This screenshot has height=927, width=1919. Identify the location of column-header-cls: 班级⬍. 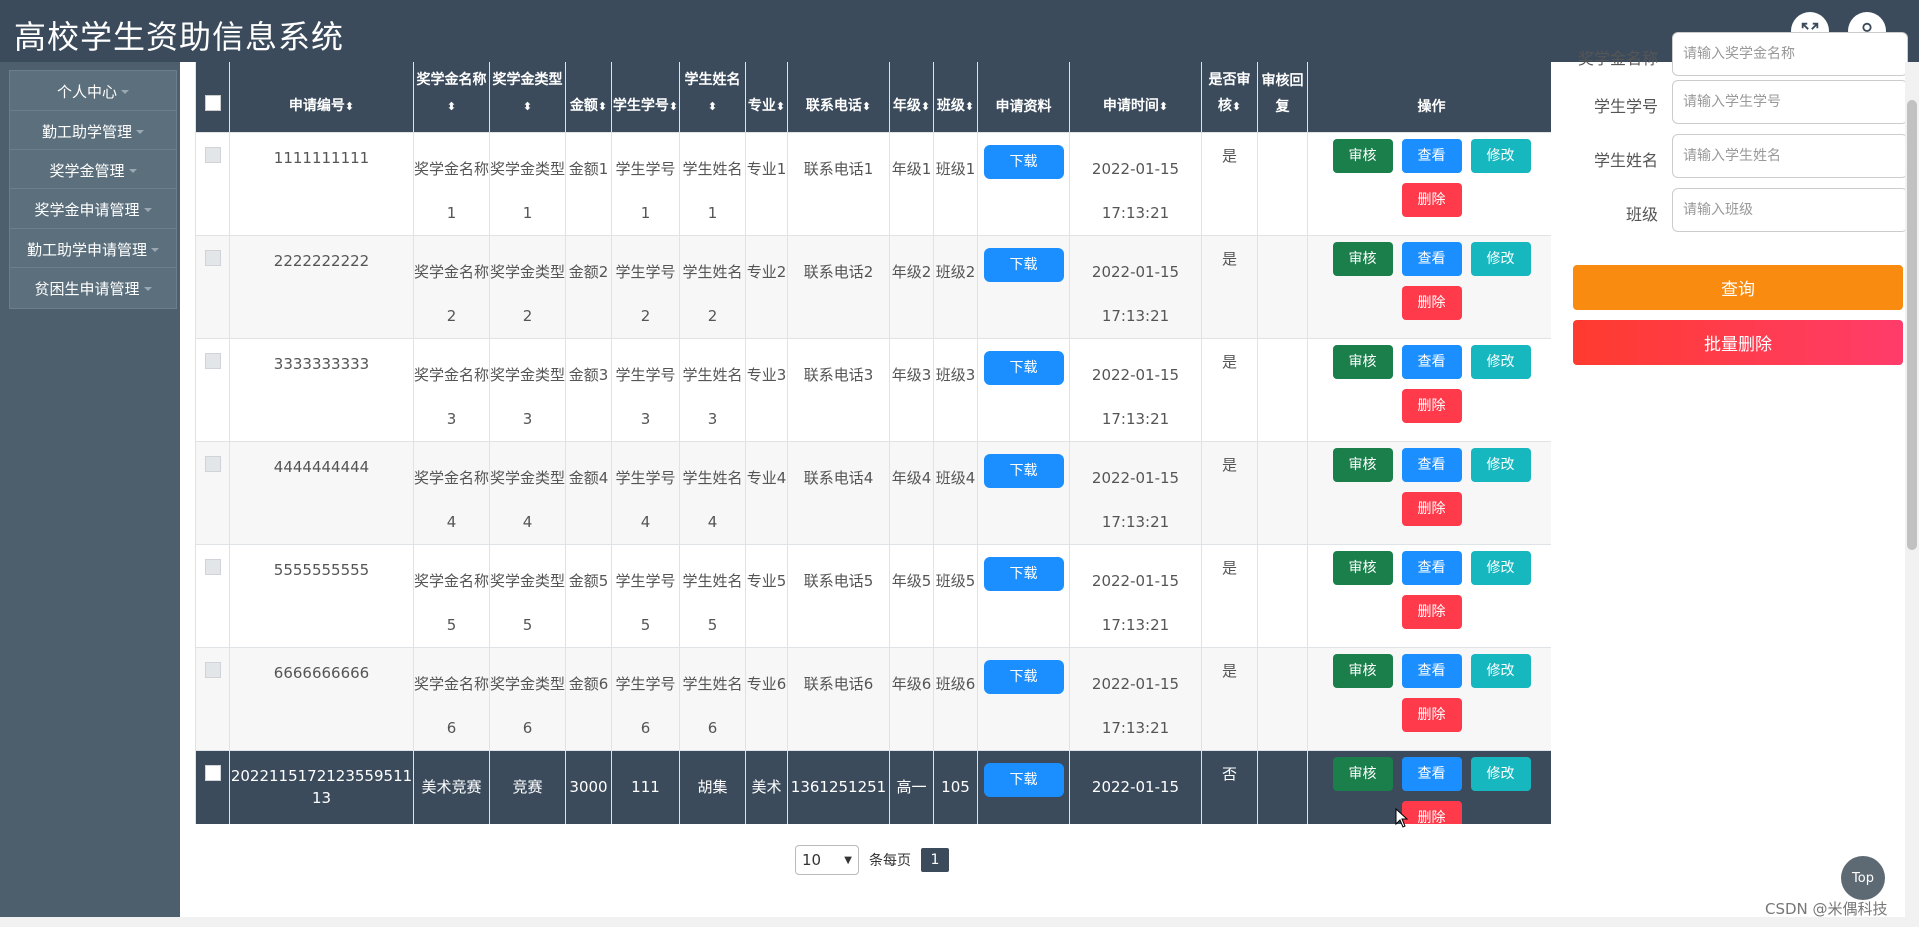
(955, 97).